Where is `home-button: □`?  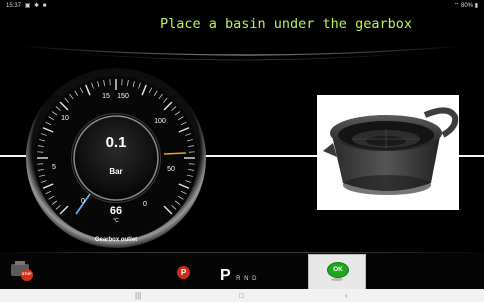
home-button: □ is located at coordinates (241, 296).